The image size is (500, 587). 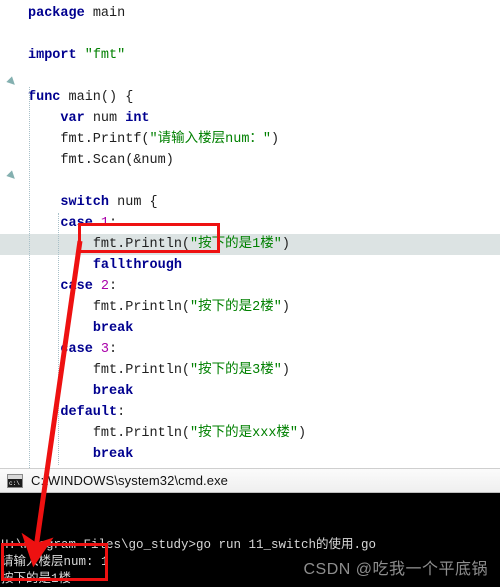 What do you see at coordinates (137, 118) in the screenshot?
I see `code-token-kw: int` at bounding box center [137, 118].